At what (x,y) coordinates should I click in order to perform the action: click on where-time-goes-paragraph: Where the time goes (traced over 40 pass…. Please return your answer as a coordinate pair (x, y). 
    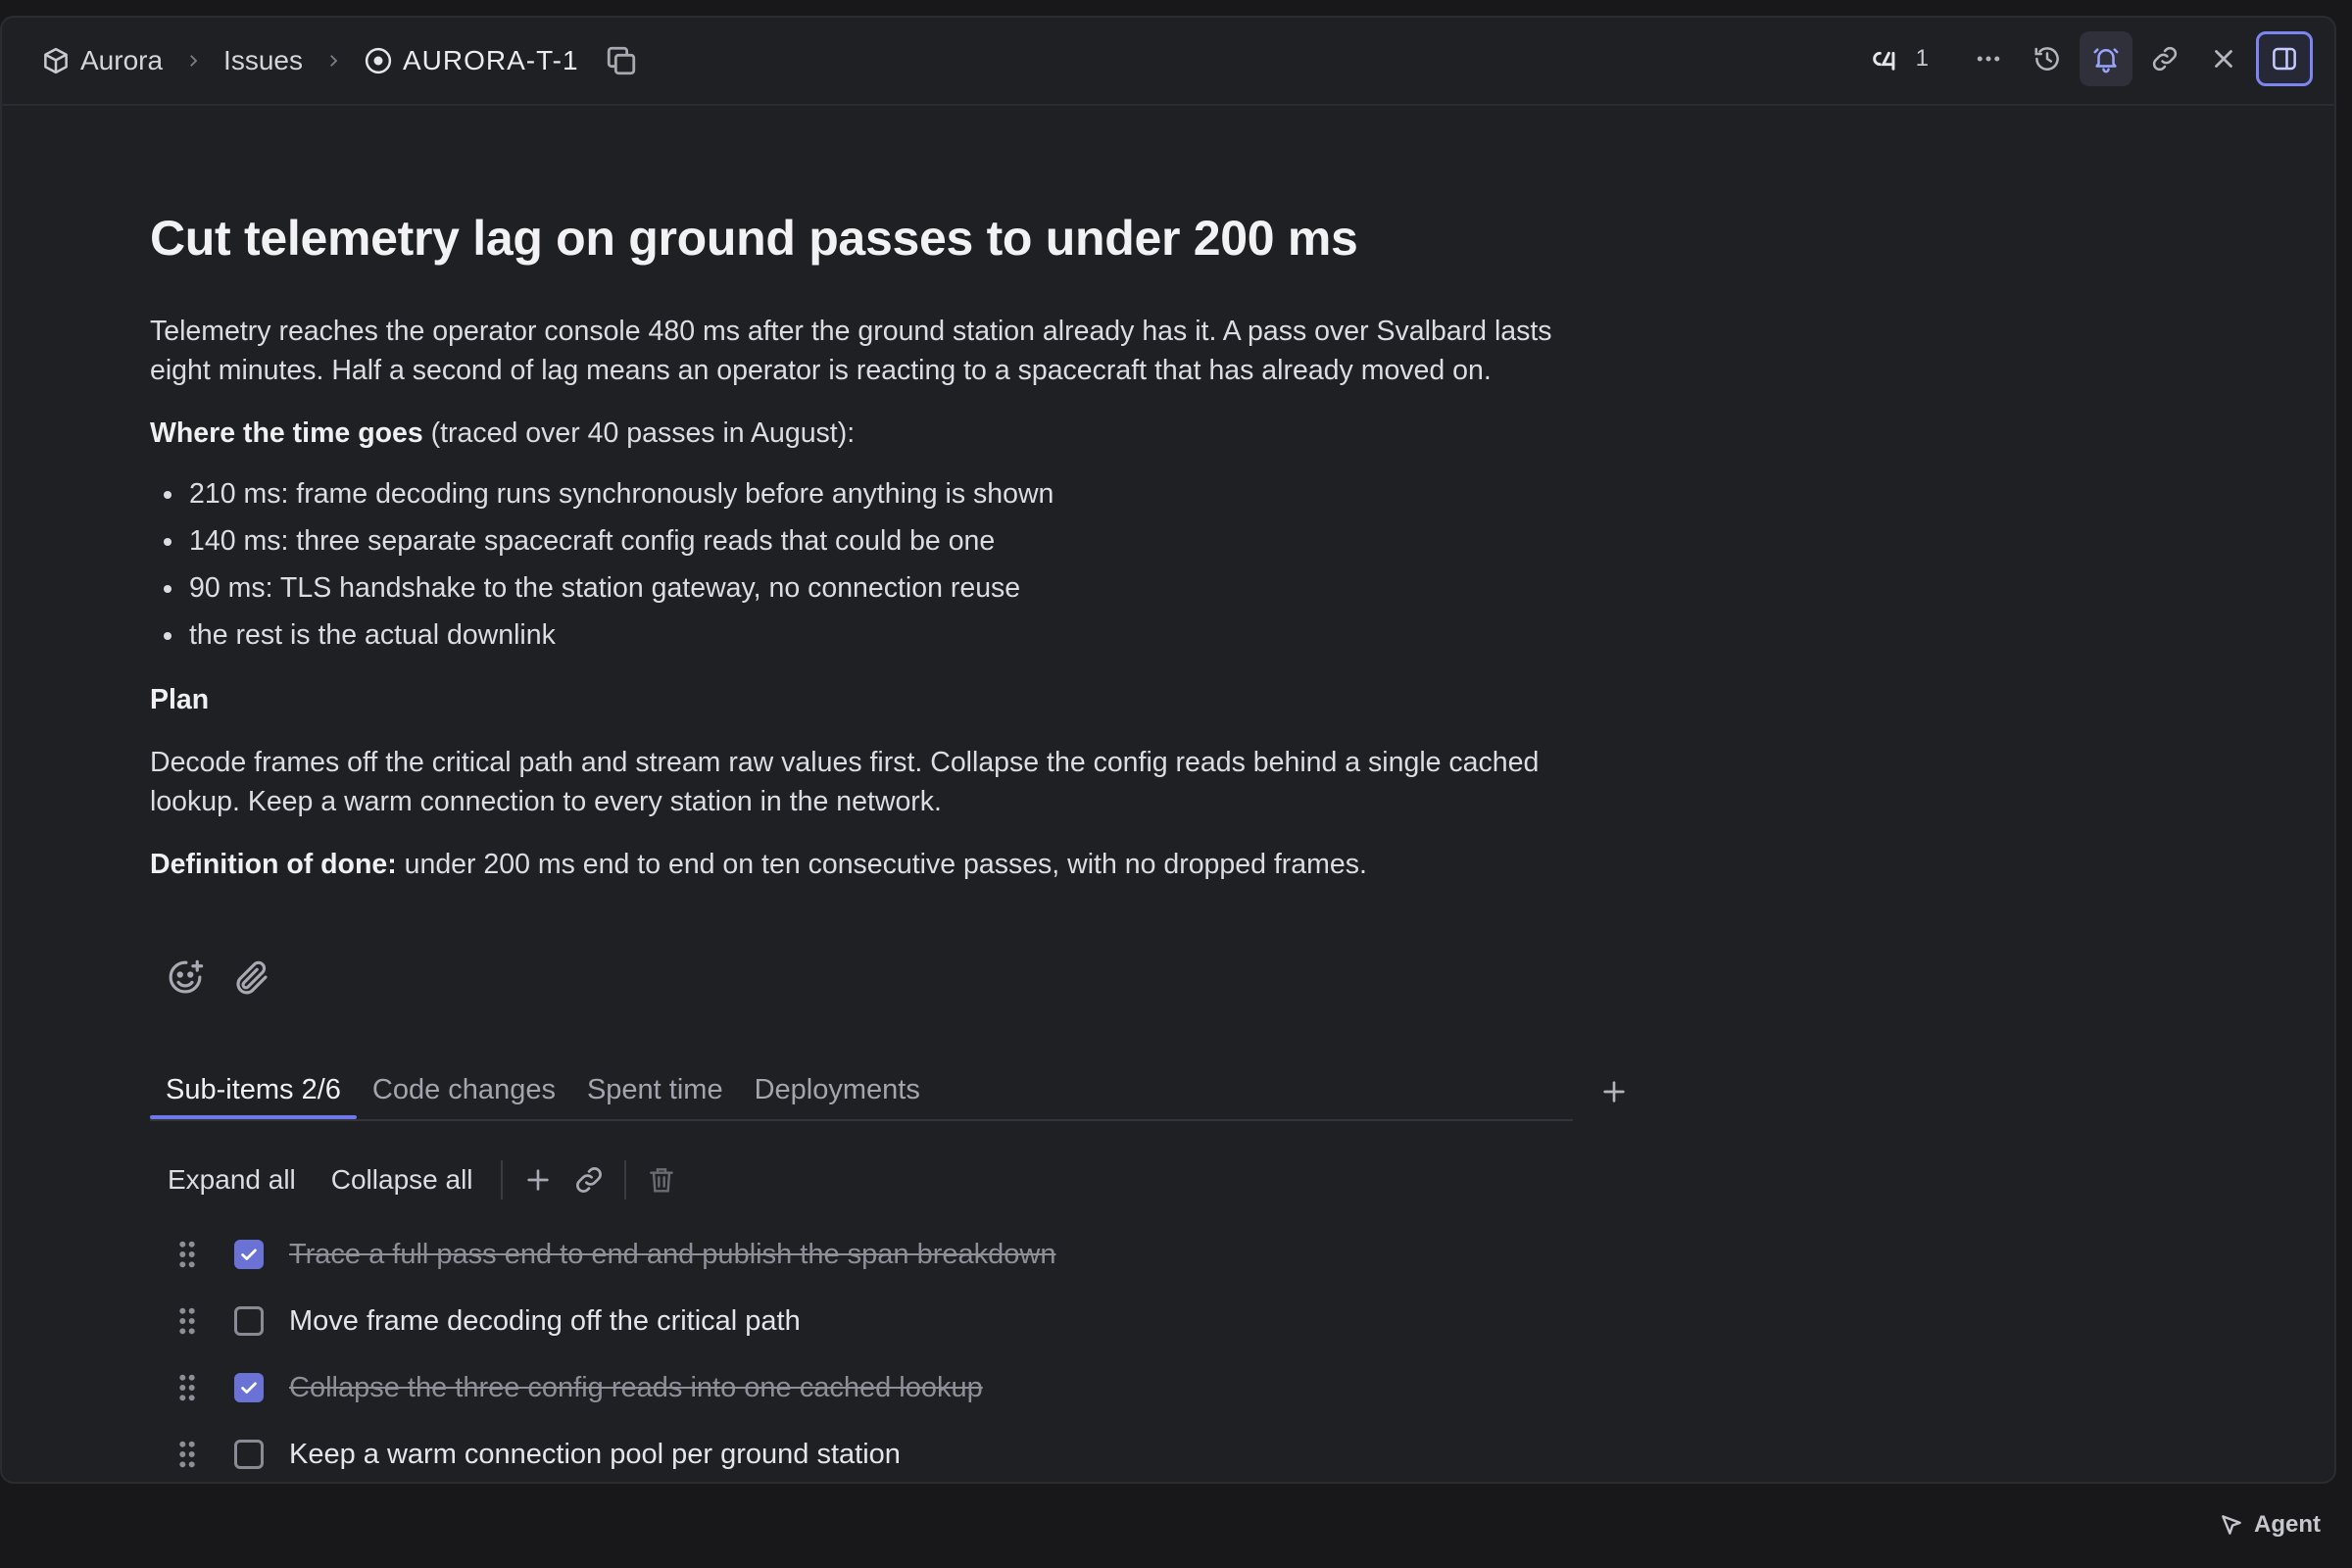
    Looking at the image, I should click on (503, 433).